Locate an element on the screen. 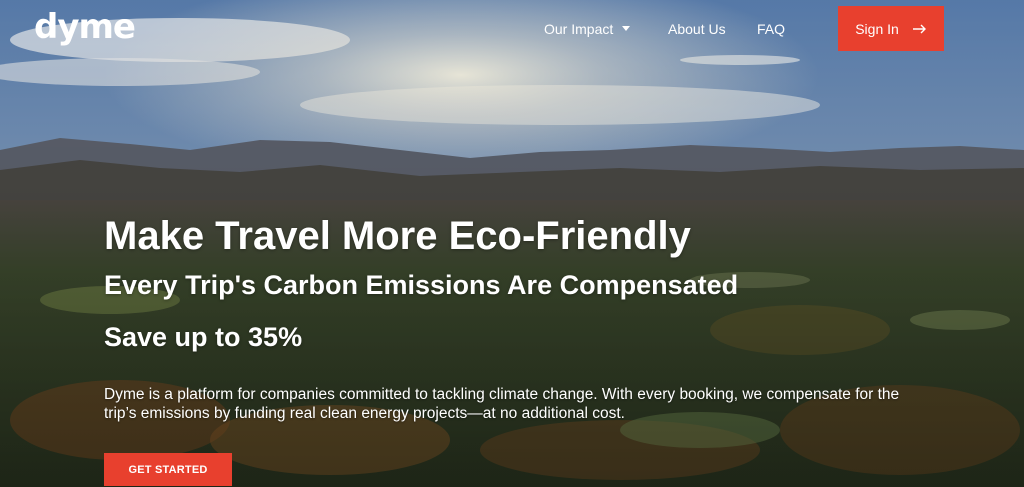  get-started-label: GET STARTED is located at coordinates (168, 469).